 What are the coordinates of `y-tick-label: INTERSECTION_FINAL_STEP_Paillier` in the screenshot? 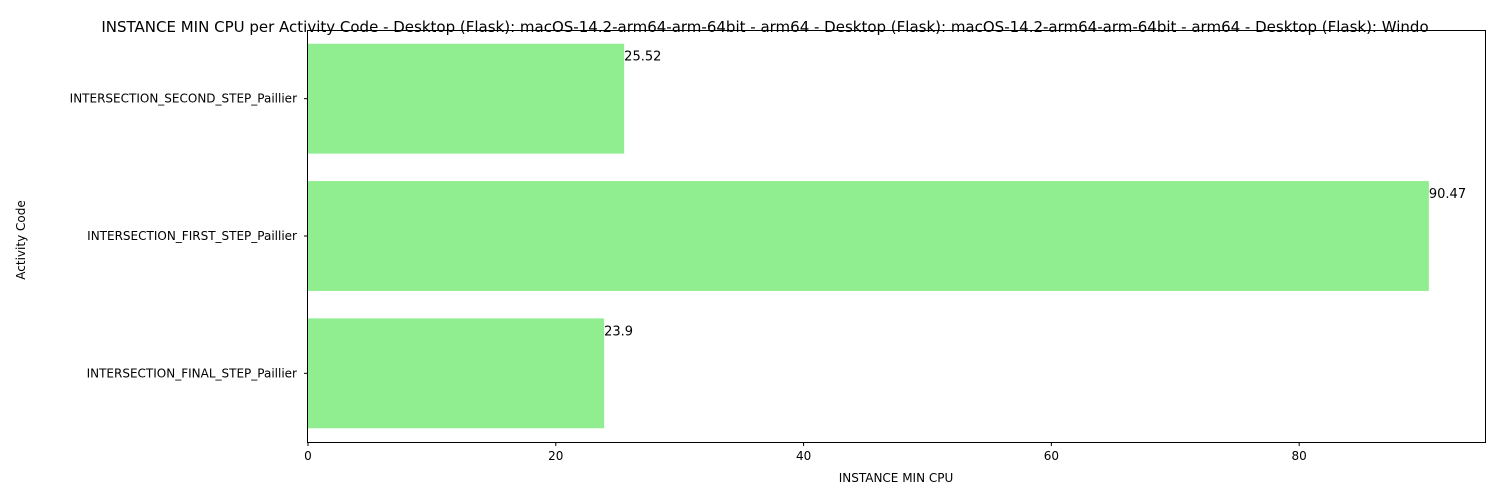 It's located at (192, 373).